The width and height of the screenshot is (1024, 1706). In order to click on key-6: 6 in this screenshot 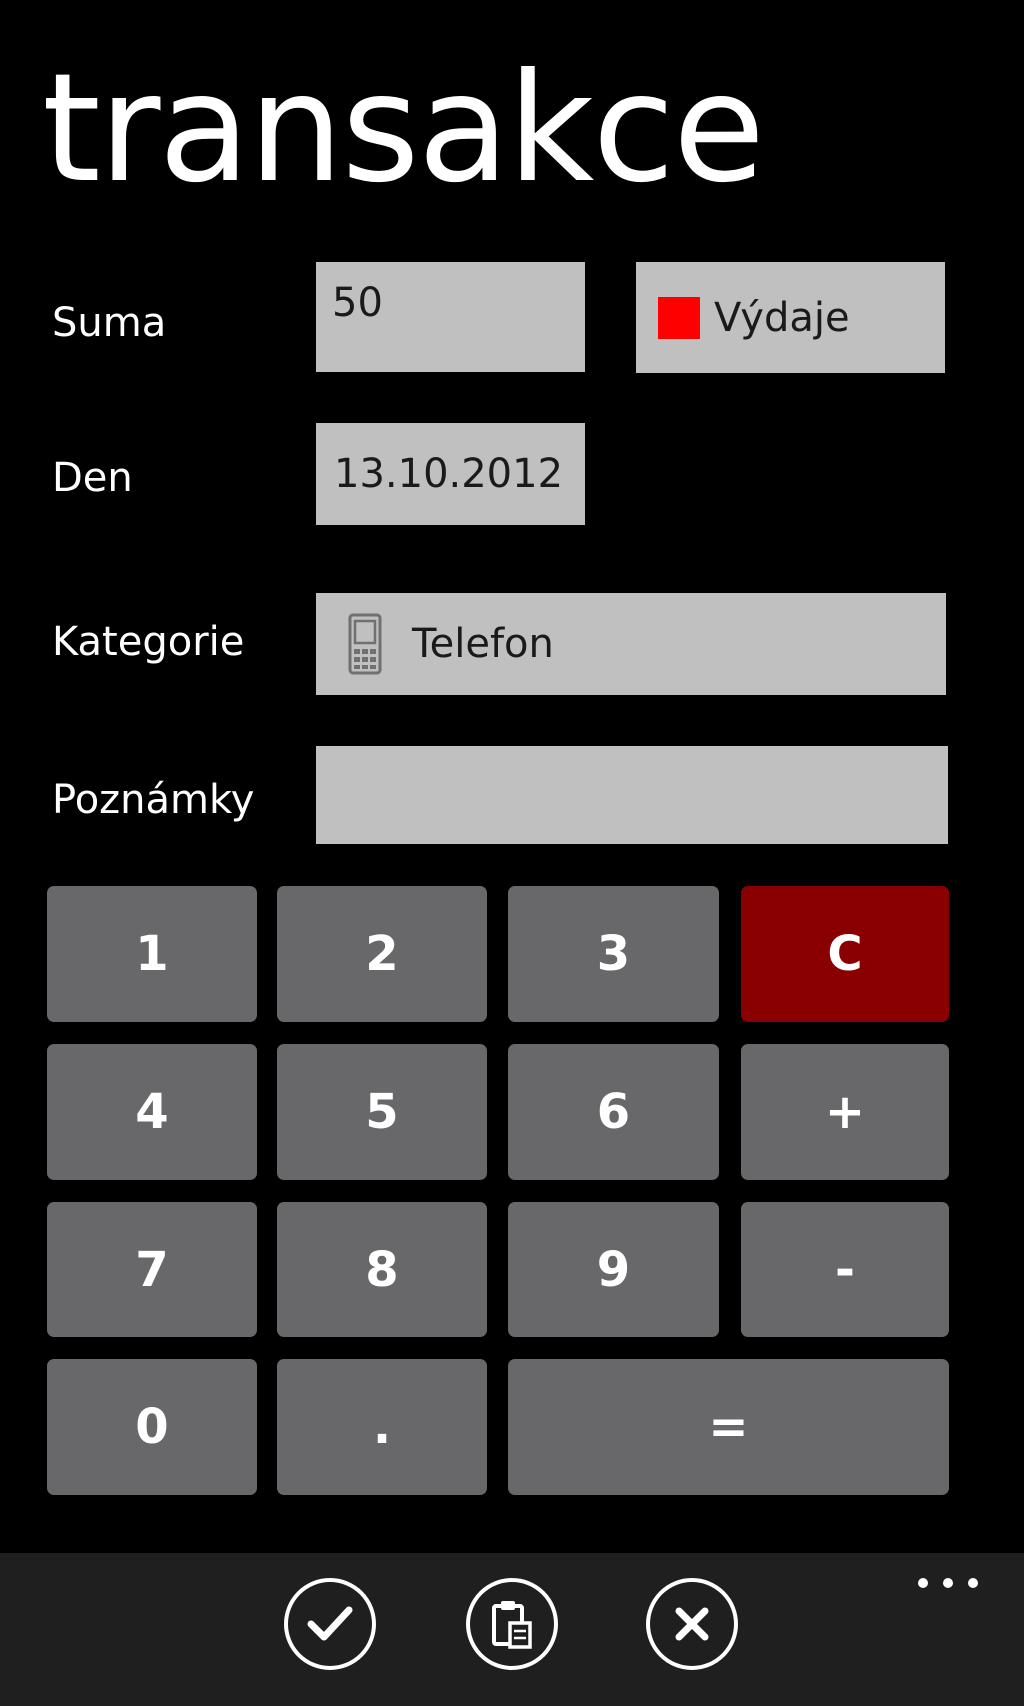, I will do `click(613, 1112)`.